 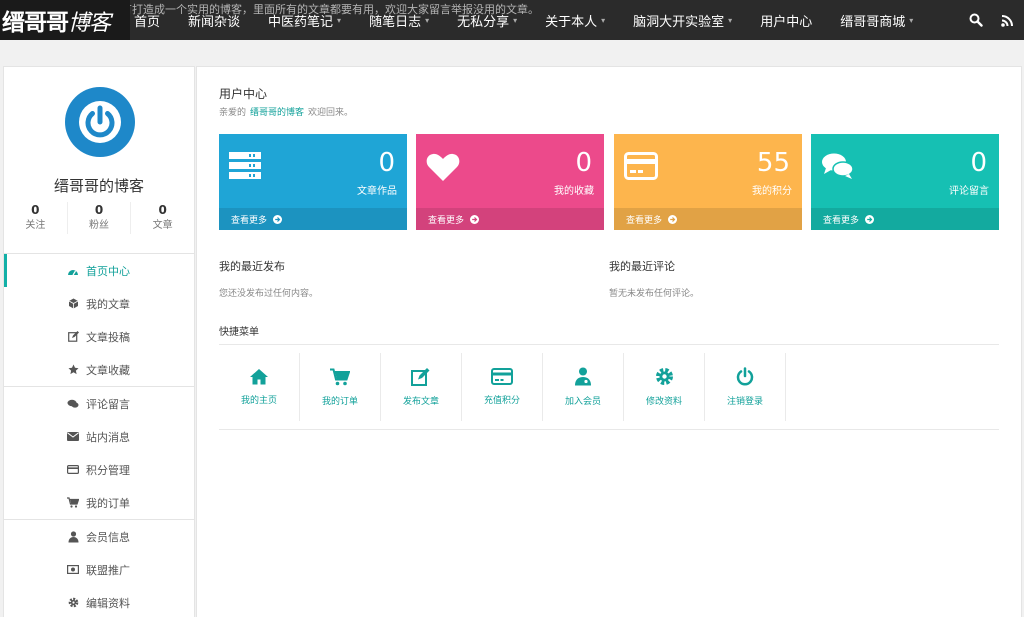 What do you see at coordinates (377, 191) in the screenshot?
I see `card-label: 文章作品` at bounding box center [377, 191].